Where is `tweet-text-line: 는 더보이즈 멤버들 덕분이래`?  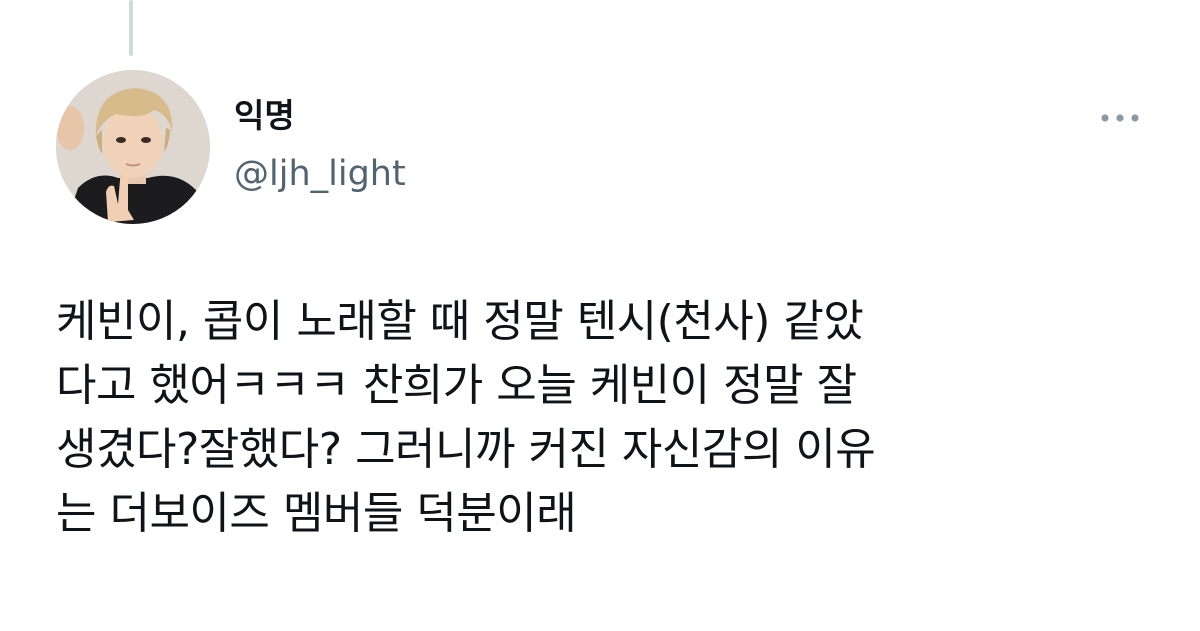 tweet-text-line: 는 더보이즈 멤버들 덕분이래 is located at coordinates (316, 513).